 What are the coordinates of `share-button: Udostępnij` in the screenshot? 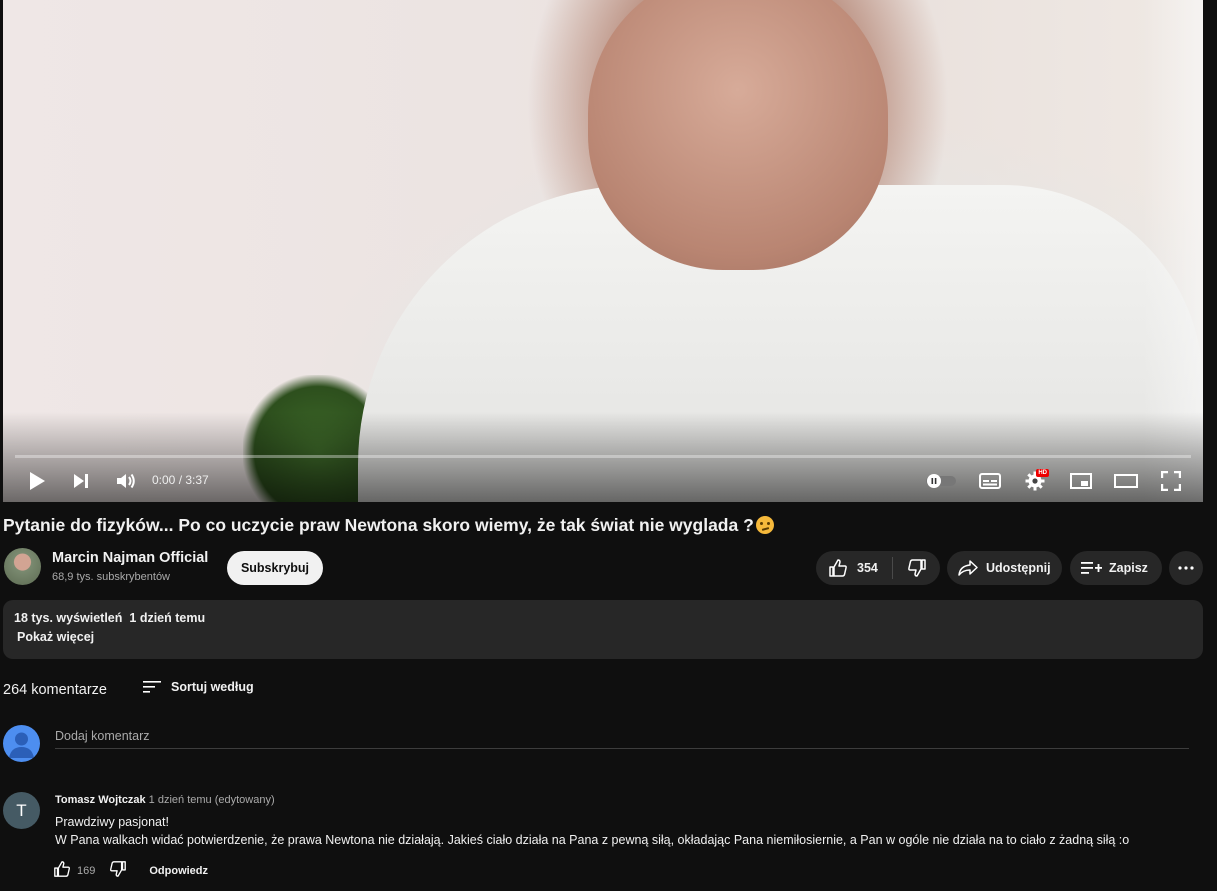 It's located at (1004, 568).